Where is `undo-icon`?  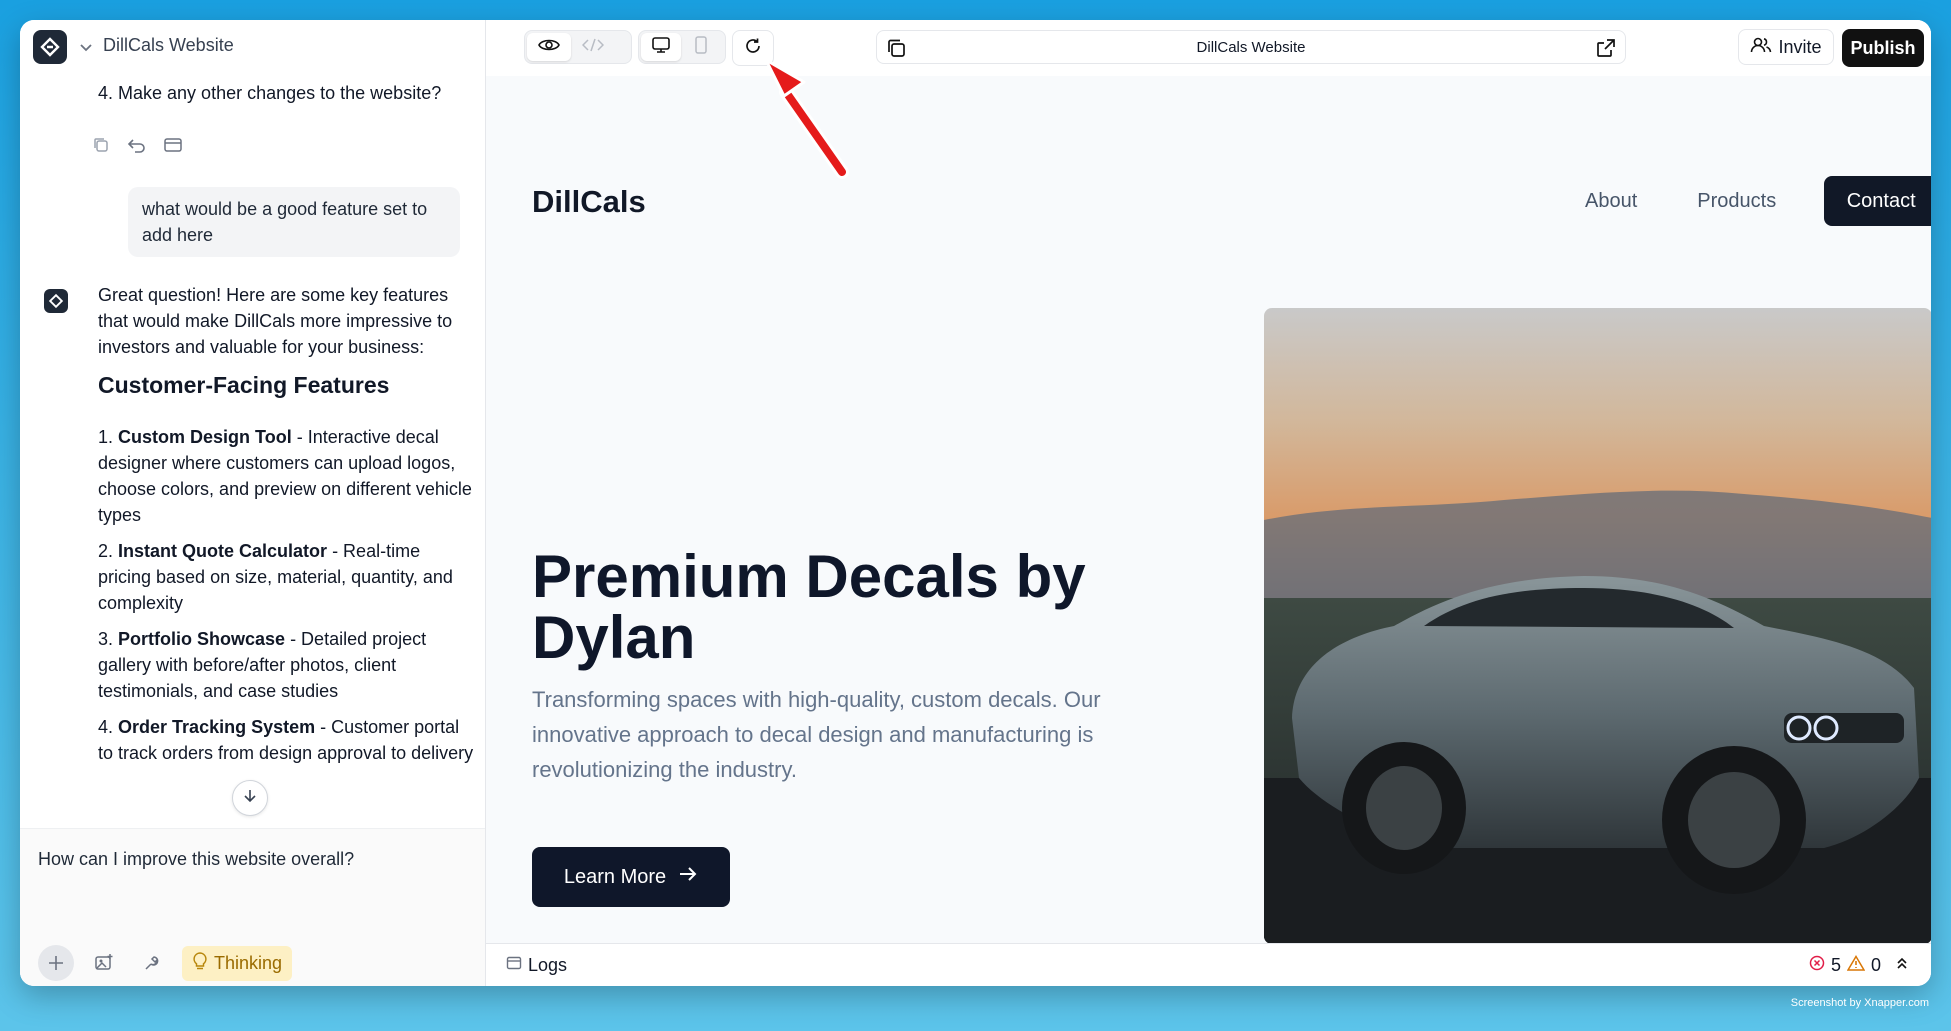
undo-icon is located at coordinates (137, 145).